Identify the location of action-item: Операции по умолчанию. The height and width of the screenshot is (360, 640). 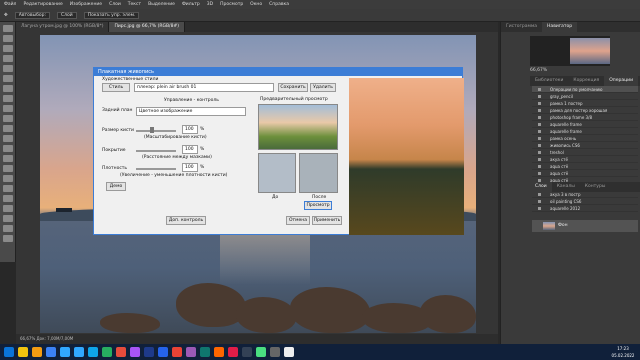
(585, 89).